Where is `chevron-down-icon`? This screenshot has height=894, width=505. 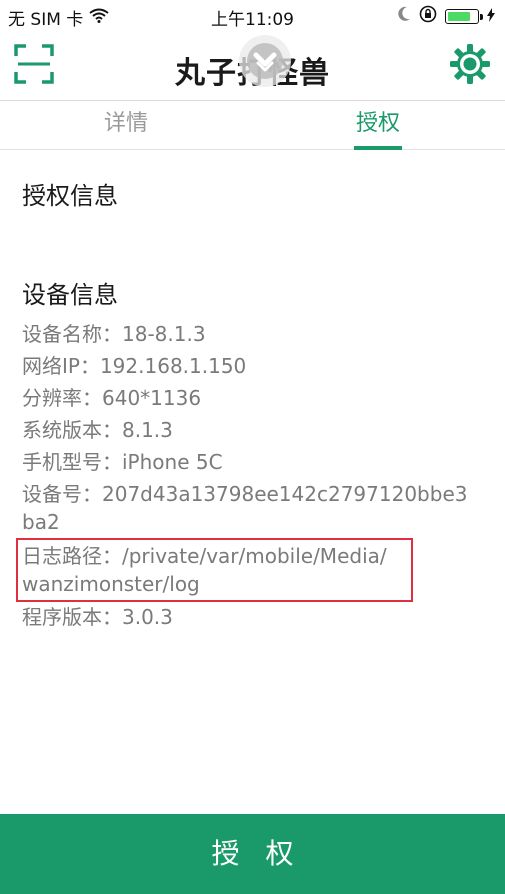
chevron-down-icon is located at coordinates (265, 61).